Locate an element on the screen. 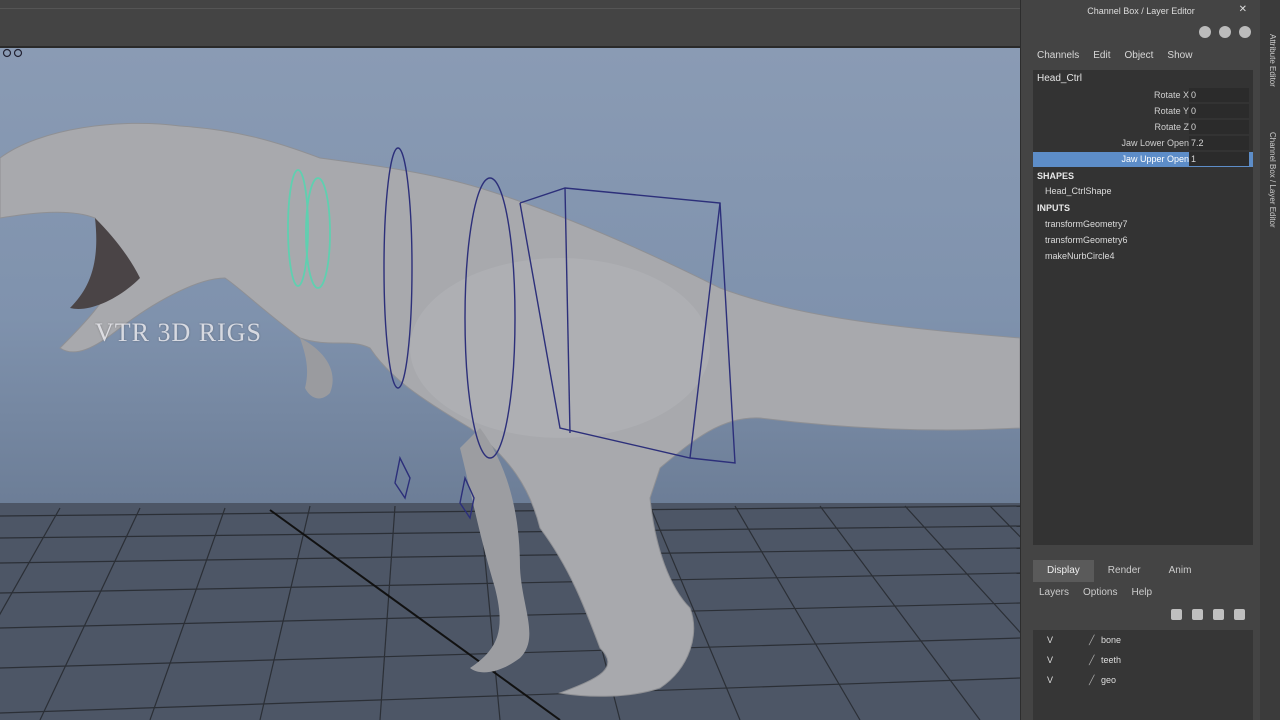 The width and height of the screenshot is (1280, 720). layer-menu: Layers Options Help is located at coordinates (1102, 592).